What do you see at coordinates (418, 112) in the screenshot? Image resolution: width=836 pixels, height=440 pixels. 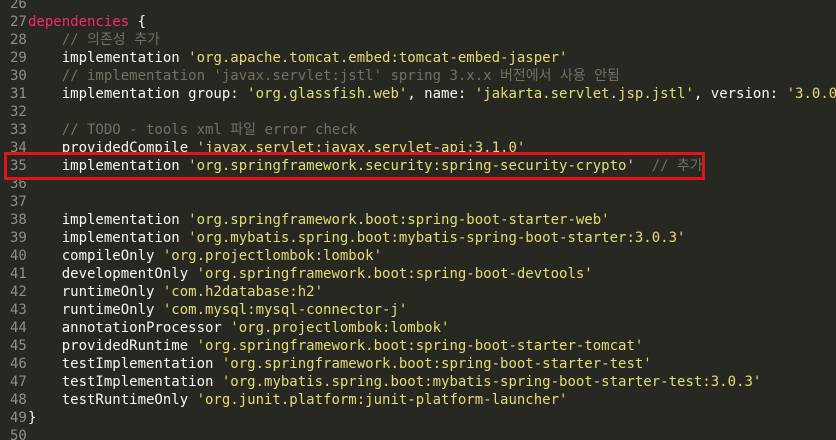 I see `code-line: 32` at bounding box center [418, 112].